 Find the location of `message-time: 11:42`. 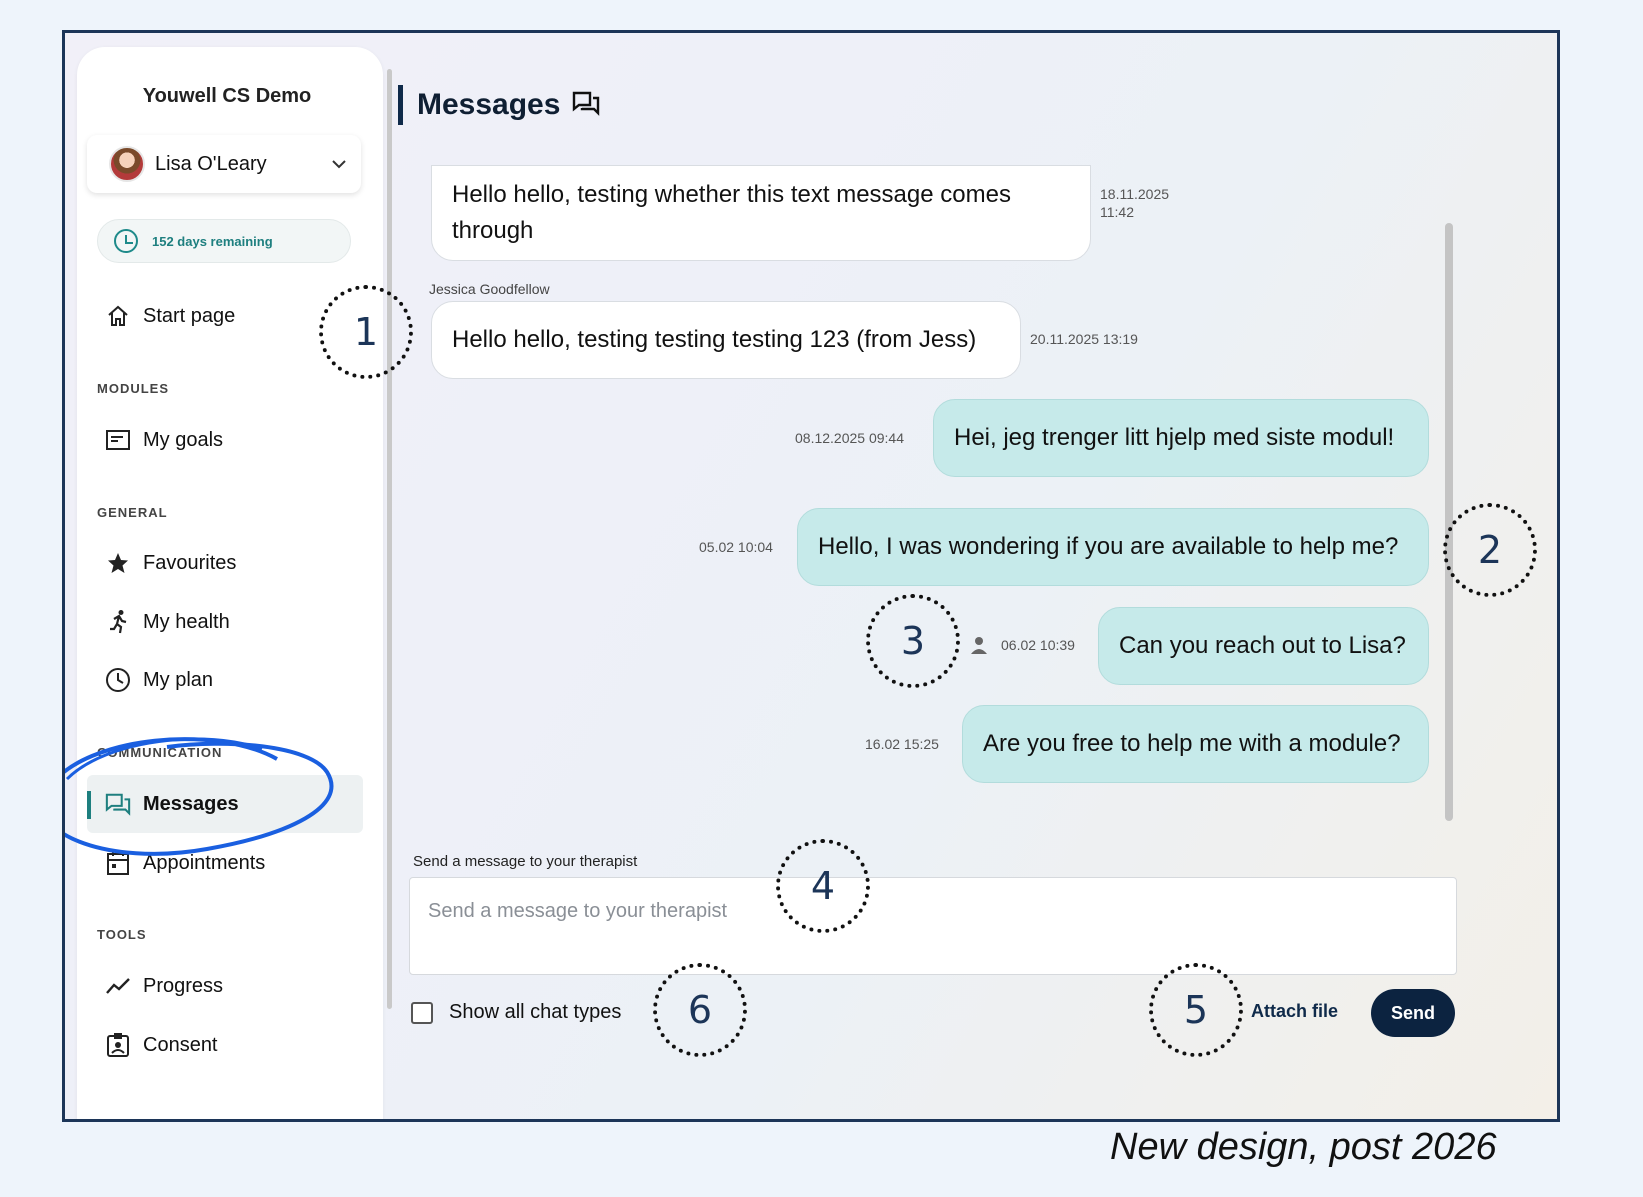

message-time: 11:42 is located at coordinates (1117, 212).